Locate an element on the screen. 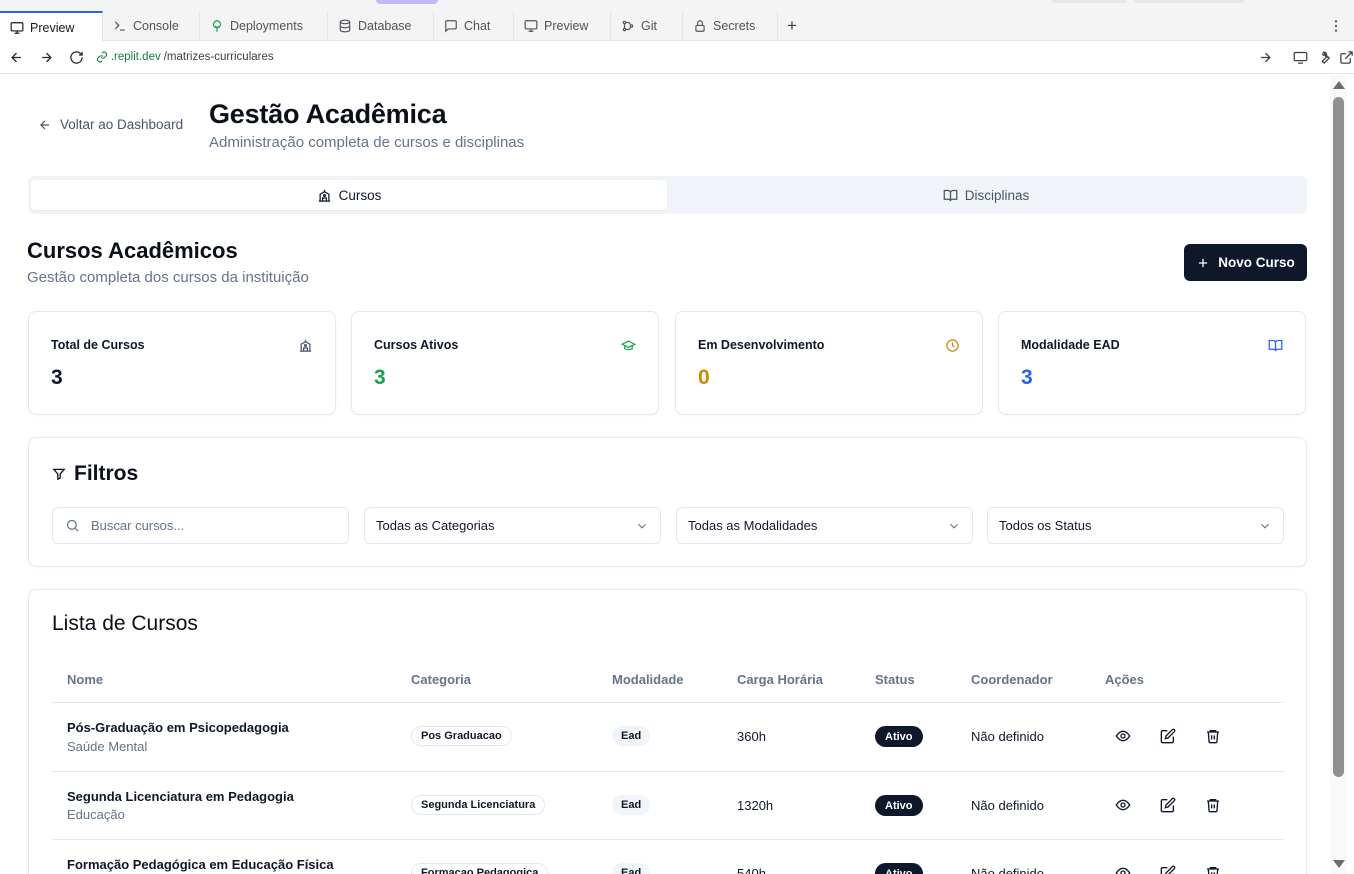 The width and height of the screenshot is (1354, 874). course-name: Pós-Graduação em Psicopedagogia is located at coordinates (178, 727).